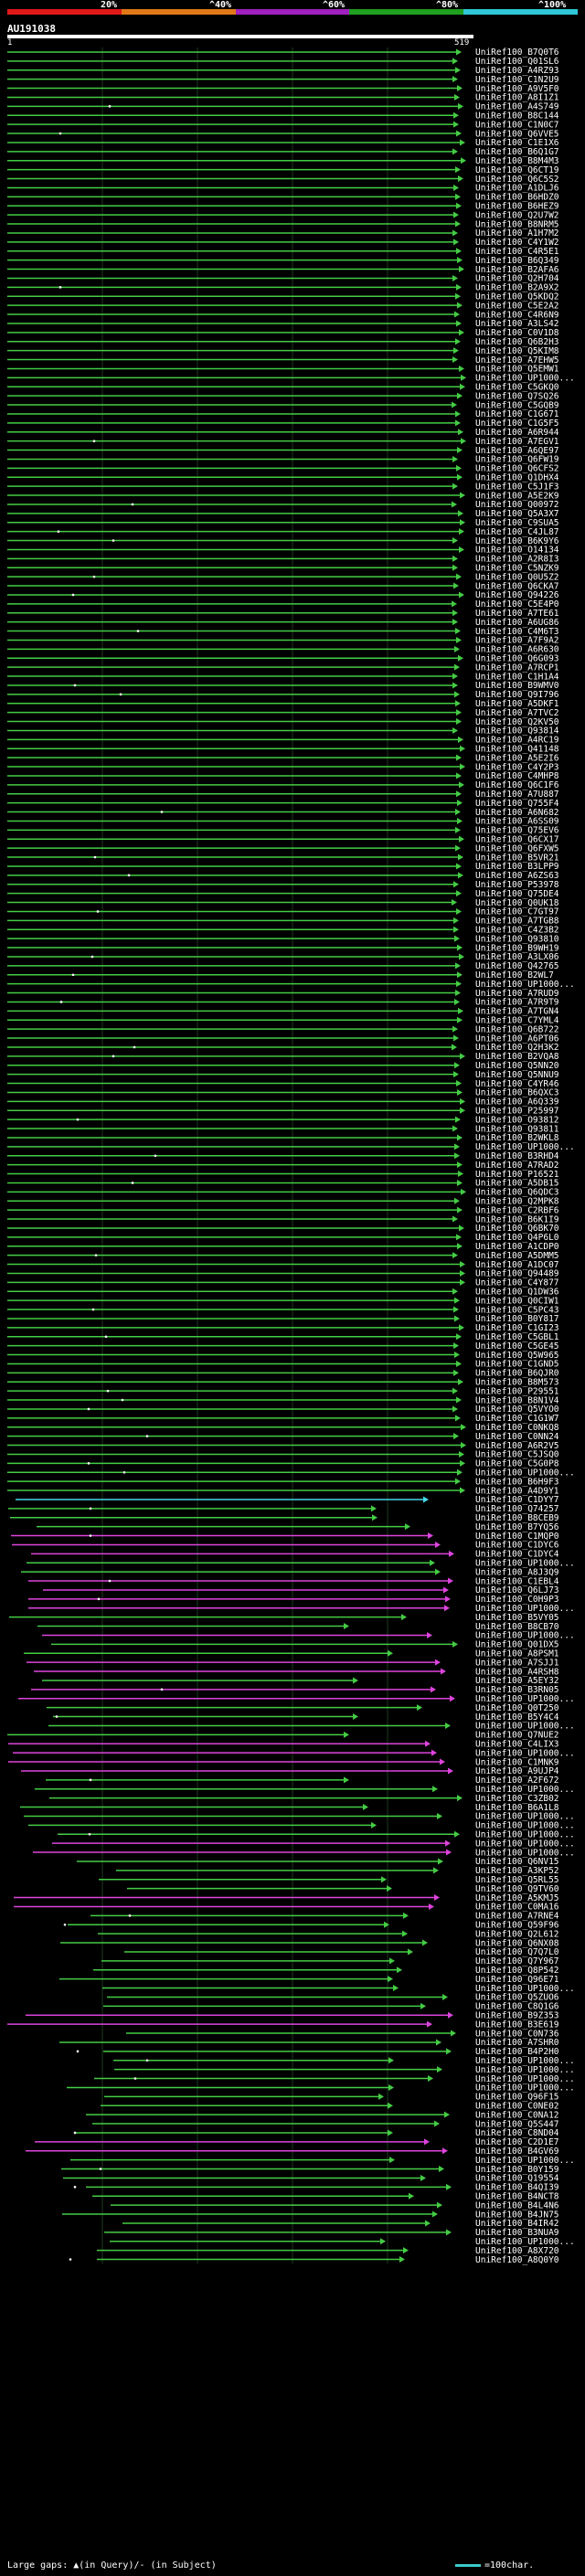  Describe the element at coordinates (517, 2260) in the screenshot. I see `hit-accession-link: UniRef100_A8Q0Y0` at that location.